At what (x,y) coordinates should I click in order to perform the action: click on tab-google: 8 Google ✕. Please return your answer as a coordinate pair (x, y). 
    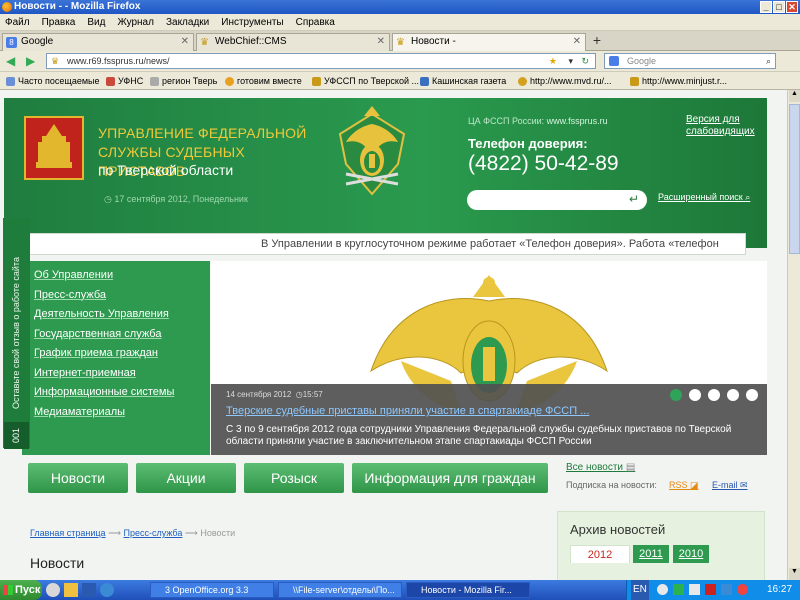
    Looking at the image, I should click on (98, 42).